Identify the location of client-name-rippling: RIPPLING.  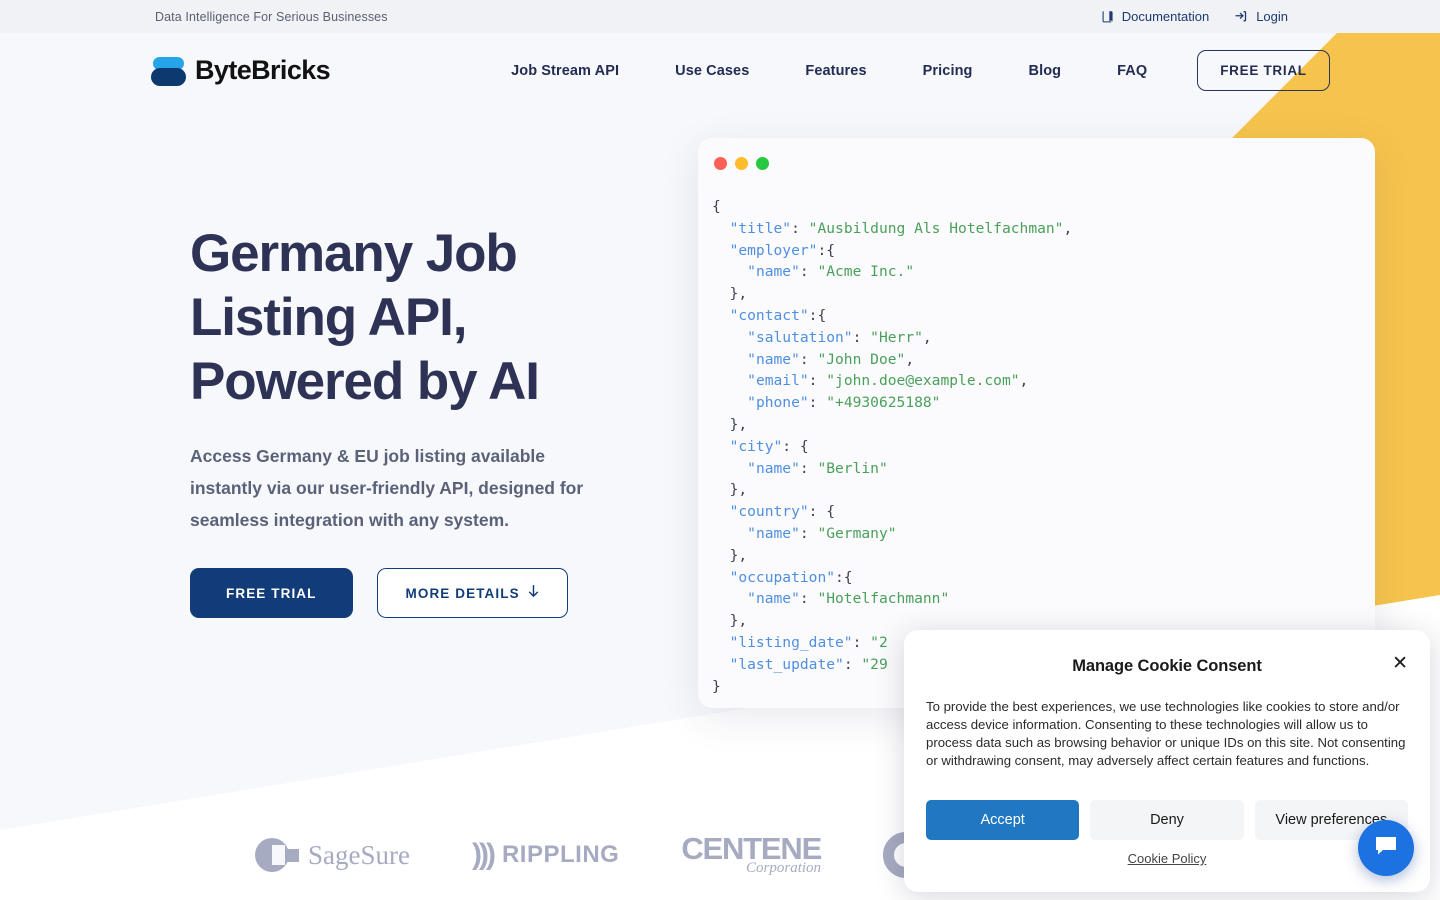
(560, 854).